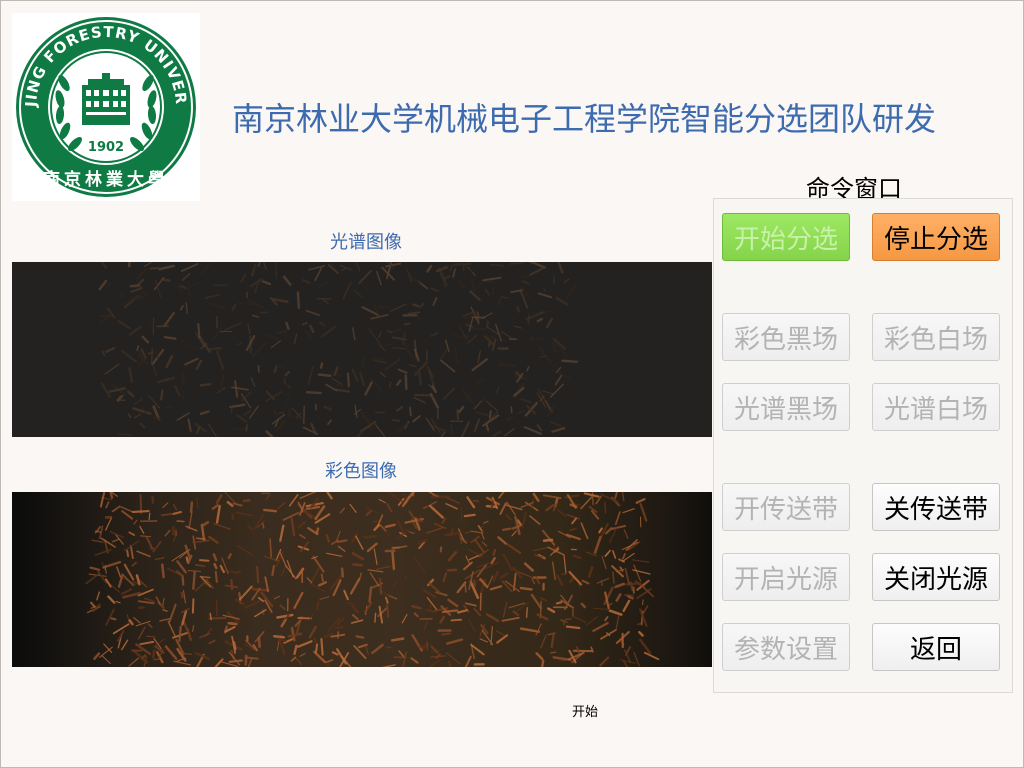 The height and width of the screenshot is (768, 1024). Describe the element at coordinates (786, 507) in the screenshot. I see `conveyor-on-button: 开传送带` at that location.